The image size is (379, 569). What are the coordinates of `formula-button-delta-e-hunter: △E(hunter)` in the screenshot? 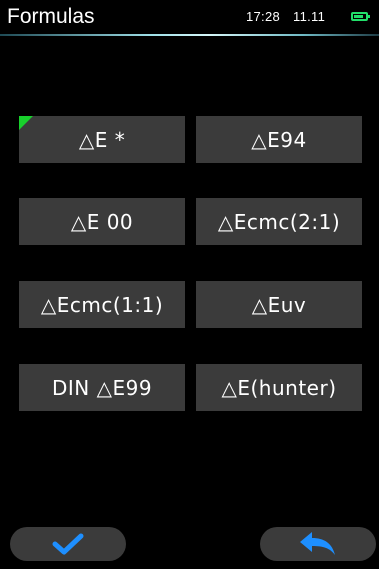 It's located at (279, 387).